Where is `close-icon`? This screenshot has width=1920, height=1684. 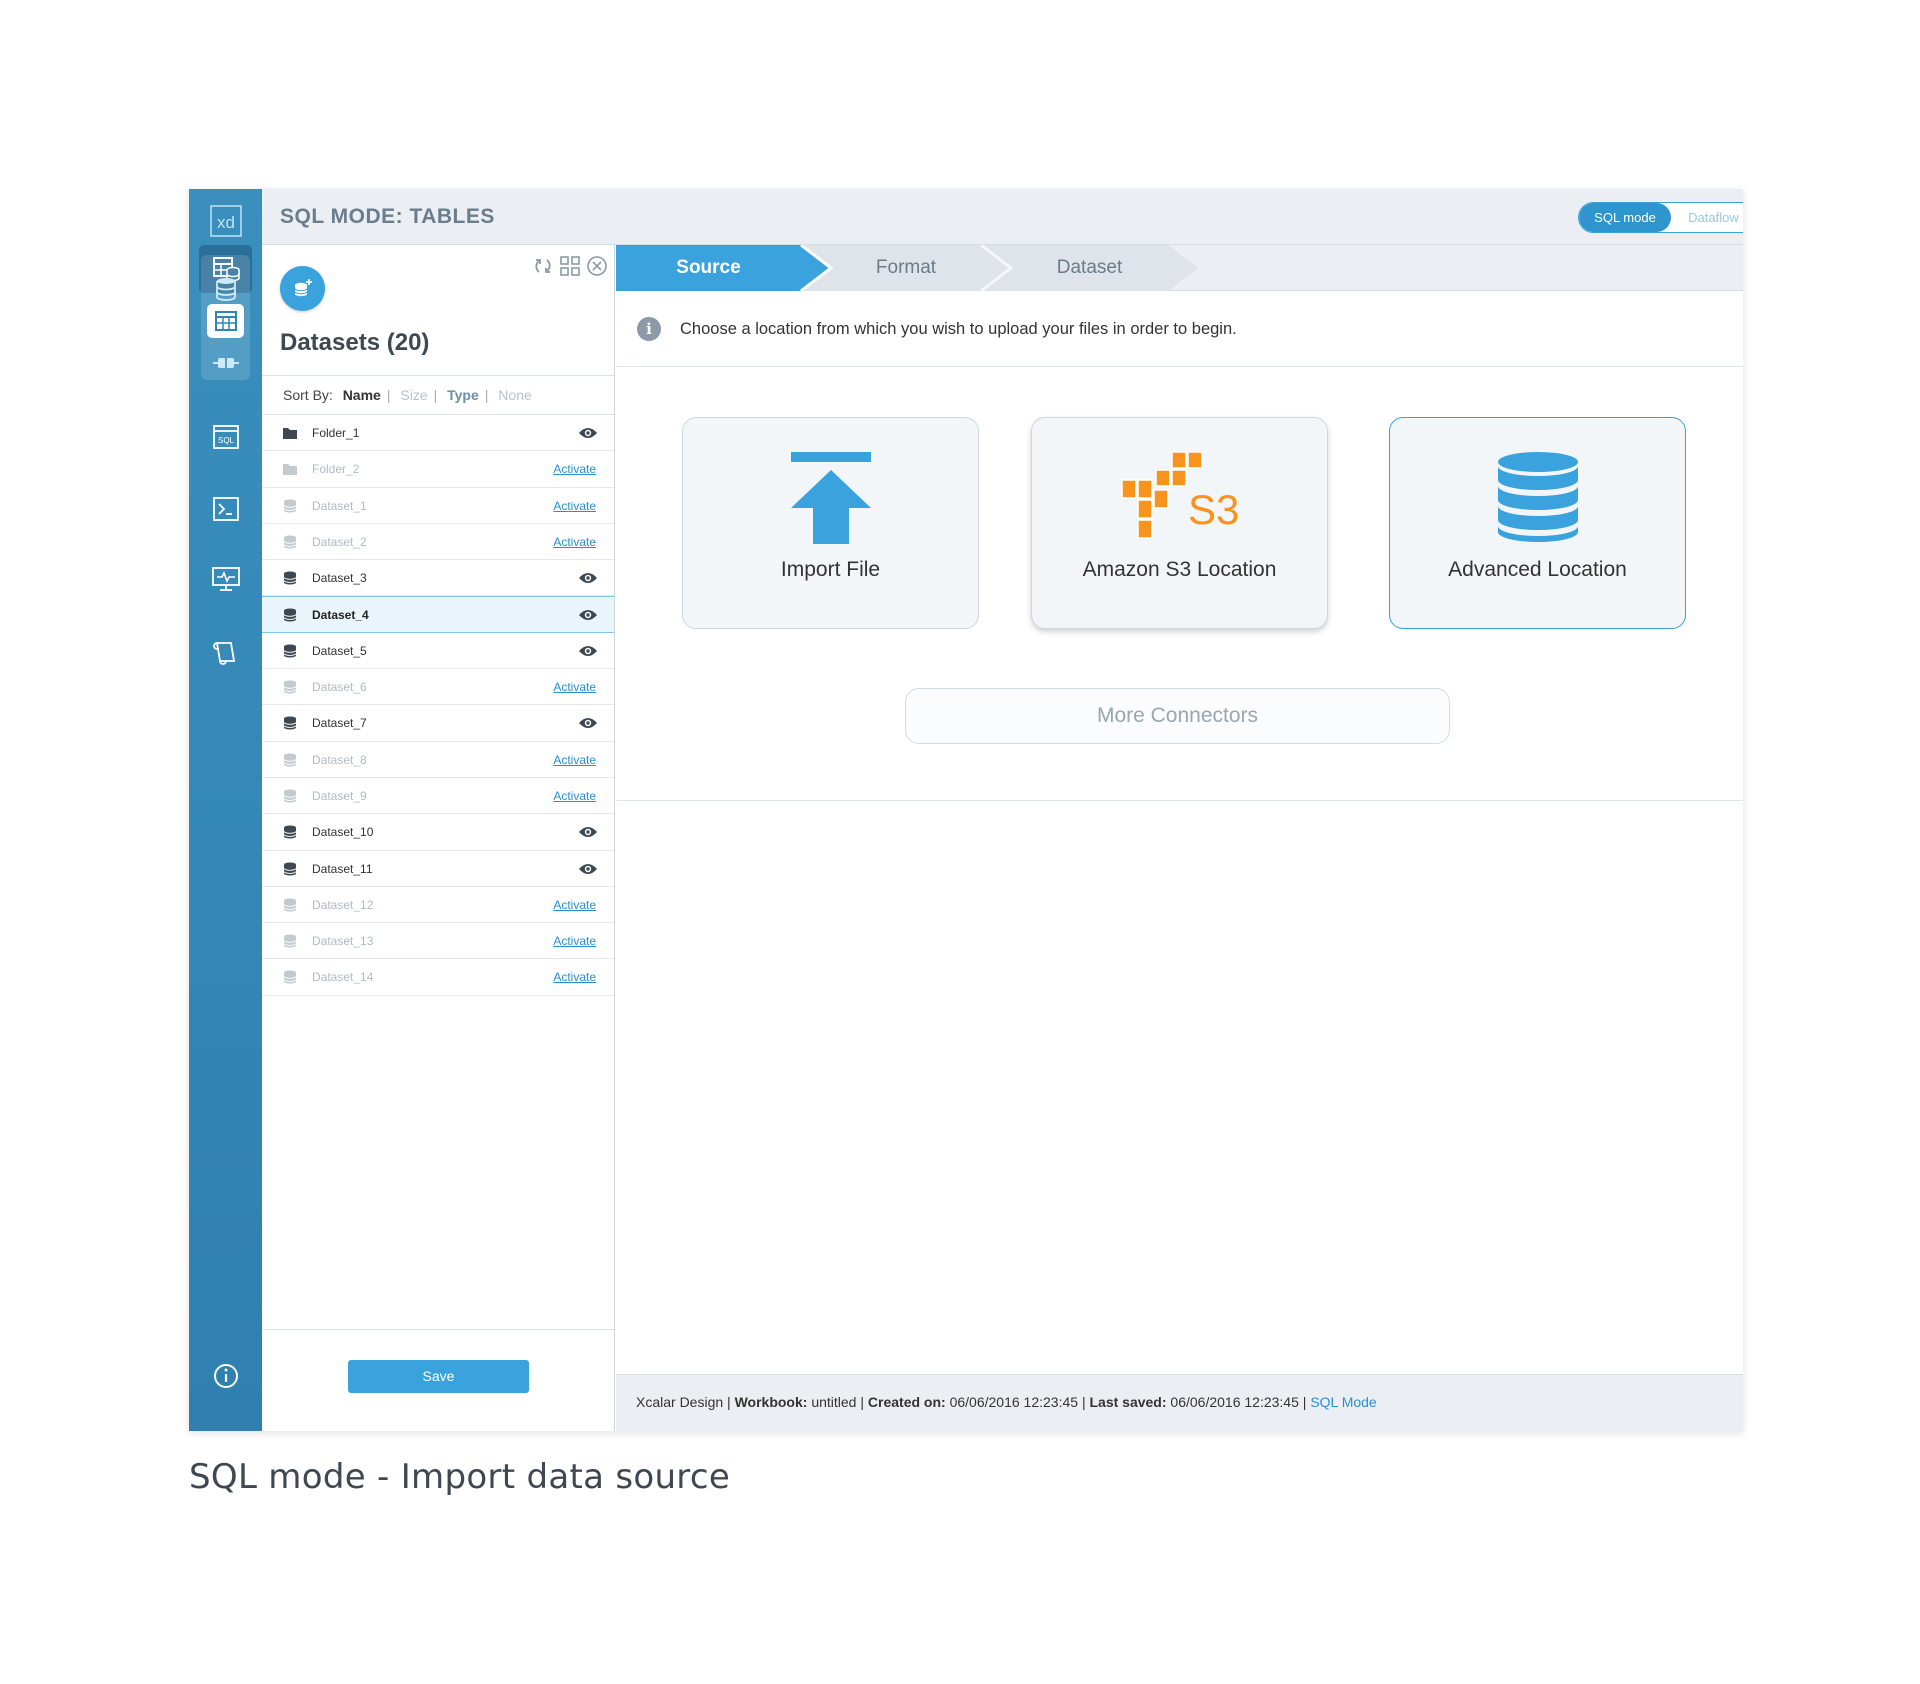
close-icon is located at coordinates (597, 266).